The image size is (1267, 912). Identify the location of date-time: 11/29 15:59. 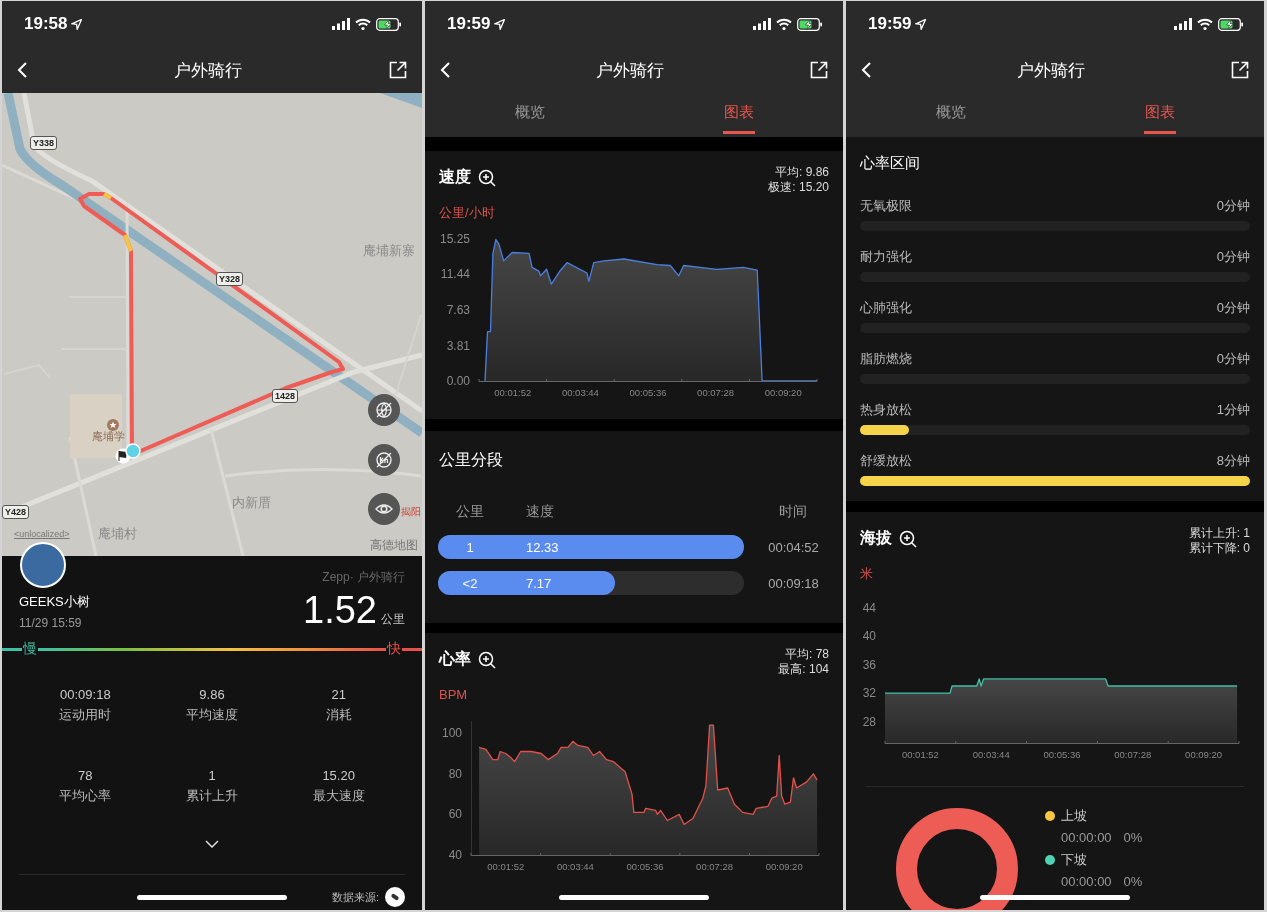
(51, 623).